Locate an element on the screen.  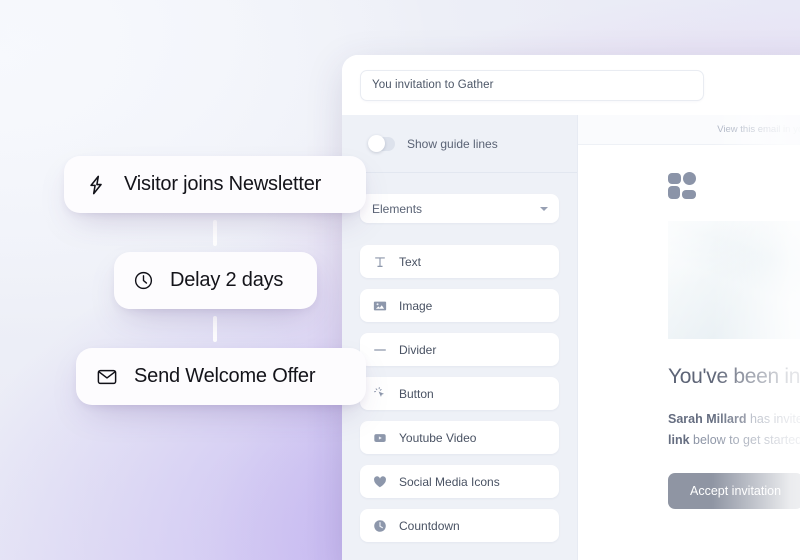
lightning-bolt-icon is located at coordinates (96, 185).